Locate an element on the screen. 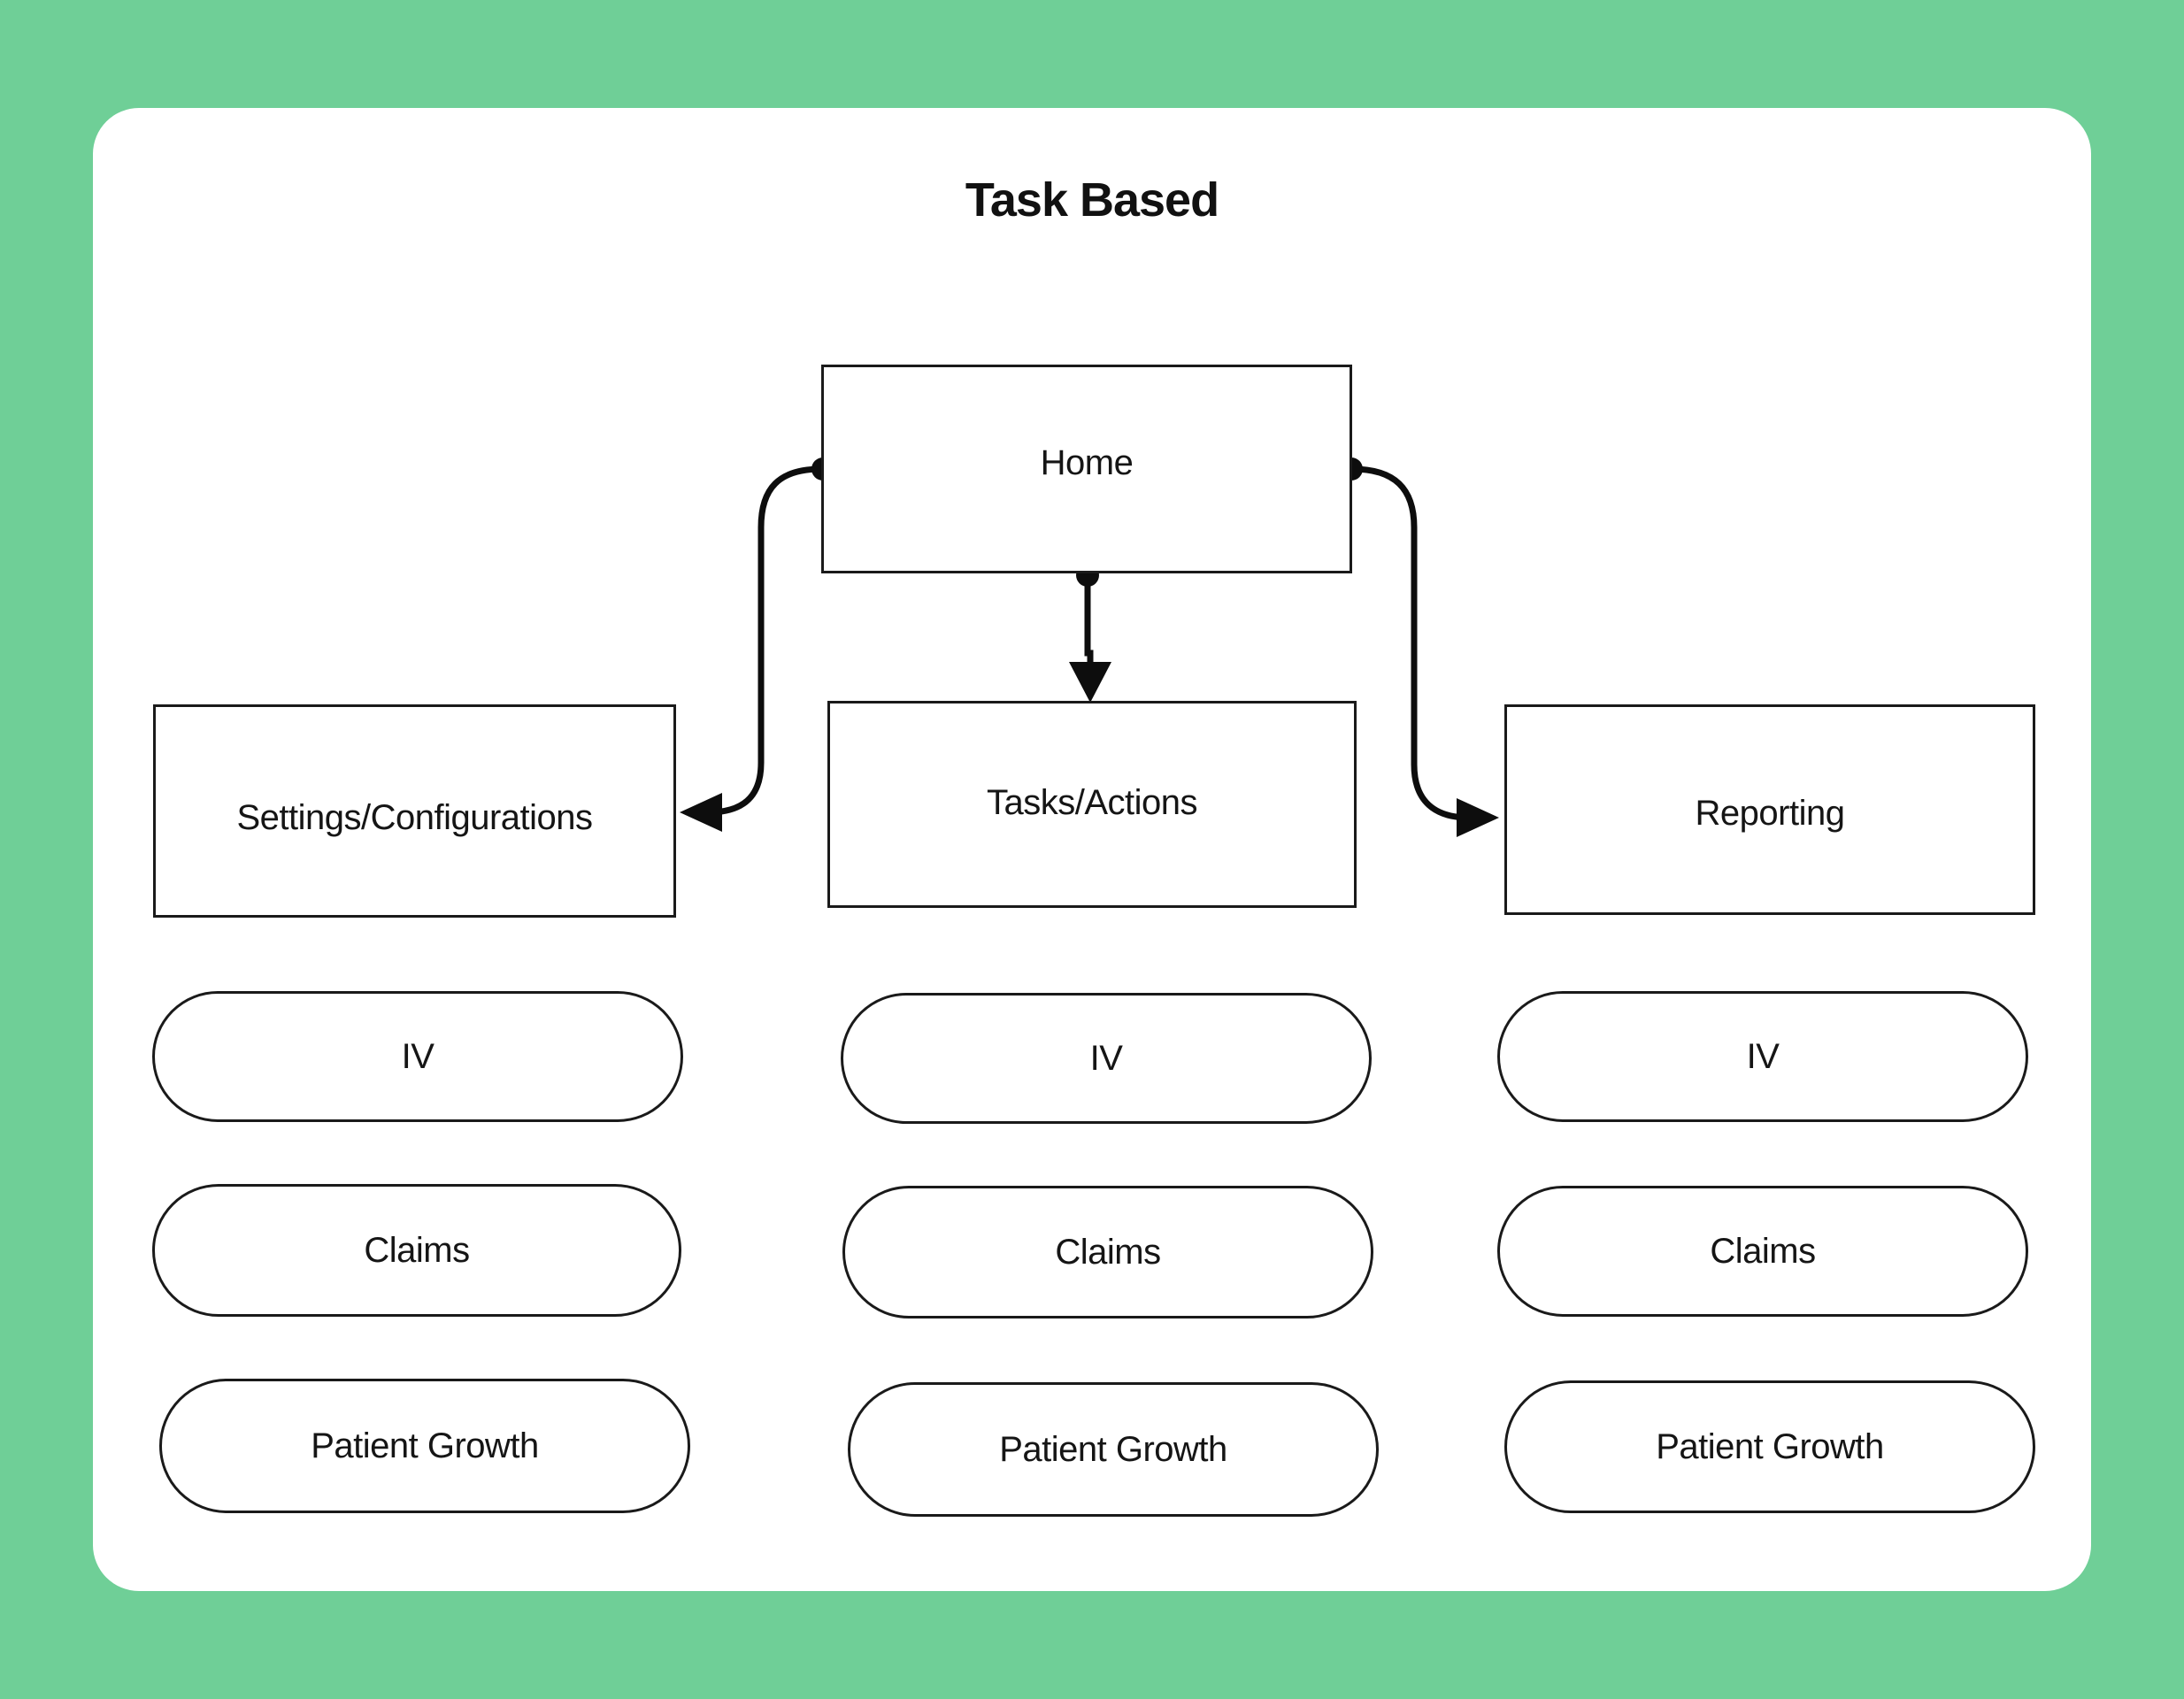  pill-reporting-iv-label: IV is located at coordinates (1763, 1056).